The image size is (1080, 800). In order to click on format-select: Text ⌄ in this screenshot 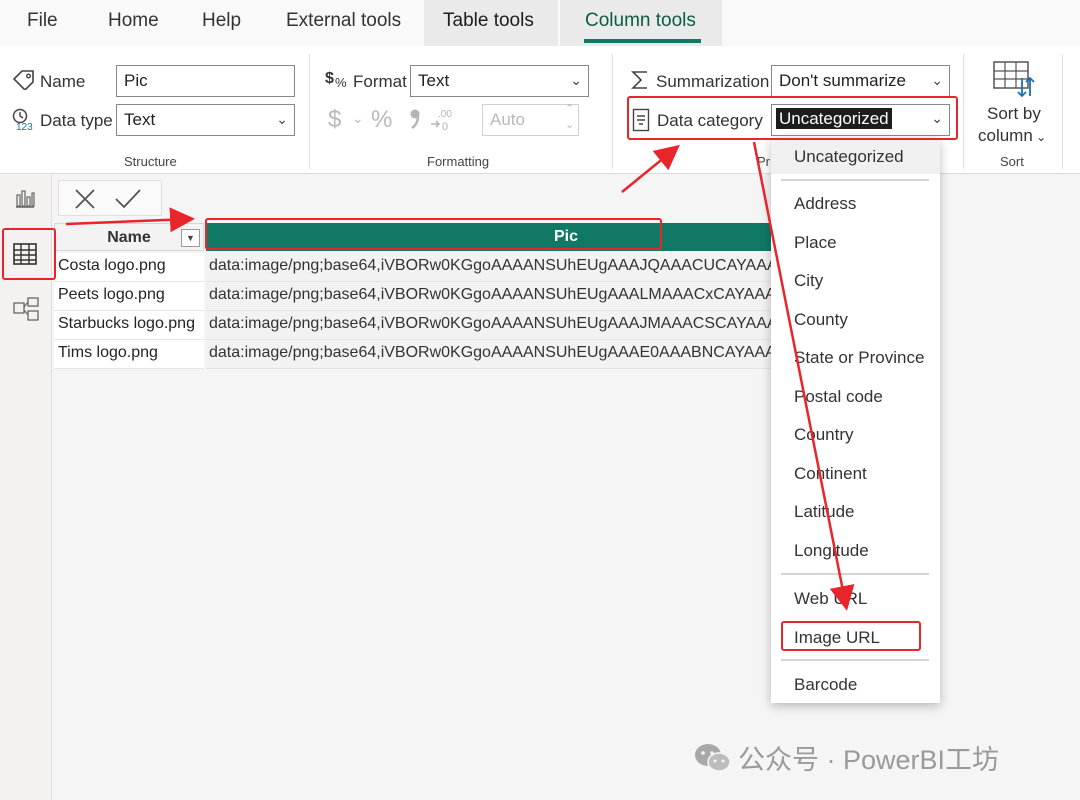, I will do `click(499, 81)`.